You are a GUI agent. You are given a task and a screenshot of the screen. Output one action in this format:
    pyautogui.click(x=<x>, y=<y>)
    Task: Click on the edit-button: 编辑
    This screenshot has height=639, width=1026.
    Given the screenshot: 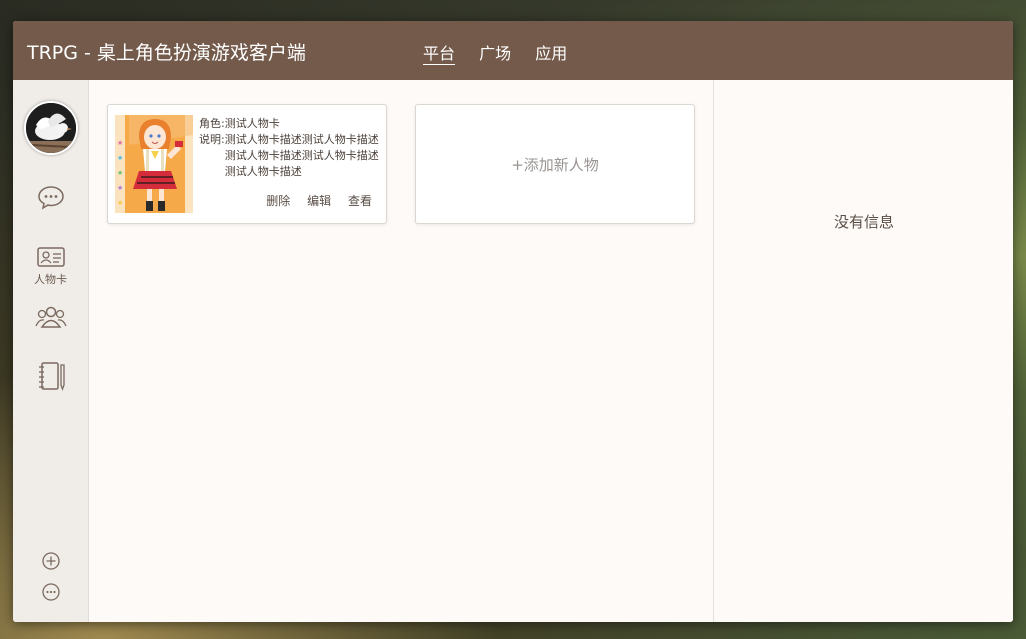 What is the action you would take?
    pyautogui.click(x=319, y=201)
    